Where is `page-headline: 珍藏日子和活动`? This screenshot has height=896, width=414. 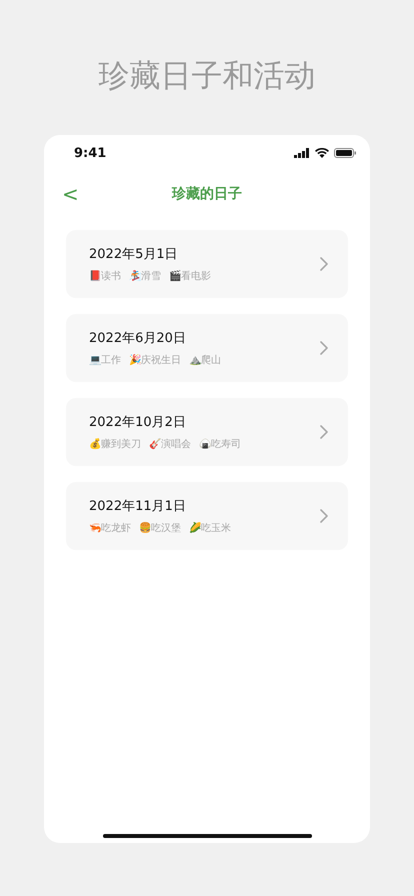
page-headline: 珍藏日子和活动 is located at coordinates (207, 76).